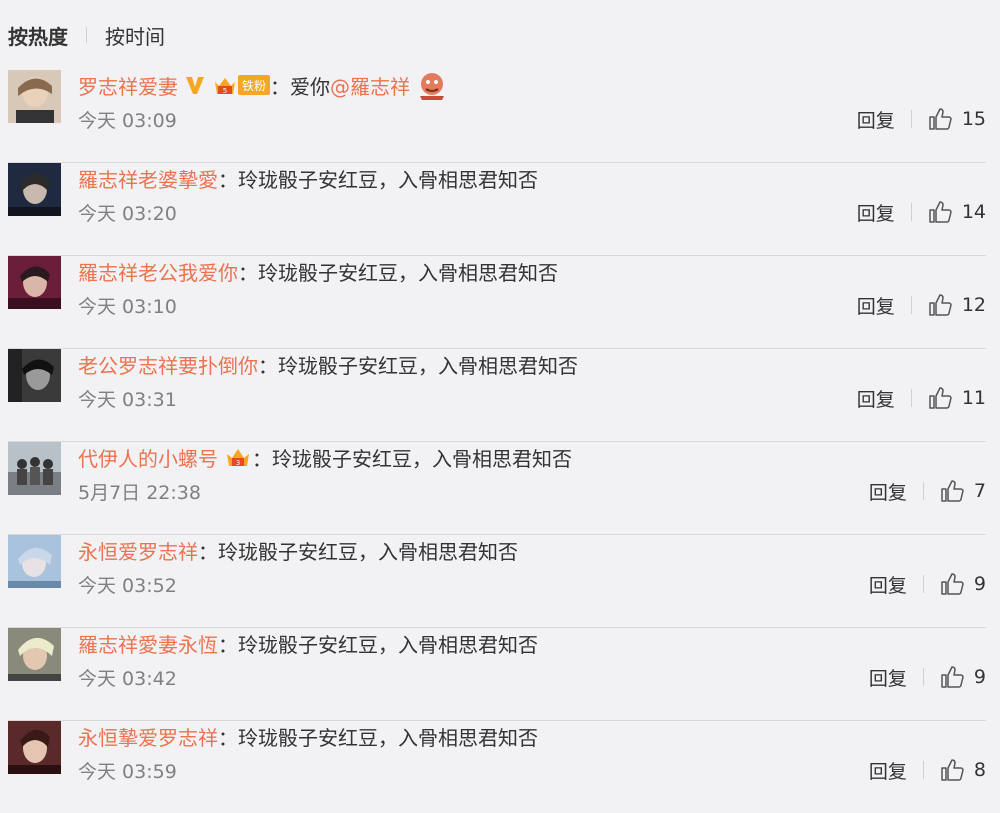  Describe the element at coordinates (973, 398) in the screenshot. I see `like-count: 11` at that location.